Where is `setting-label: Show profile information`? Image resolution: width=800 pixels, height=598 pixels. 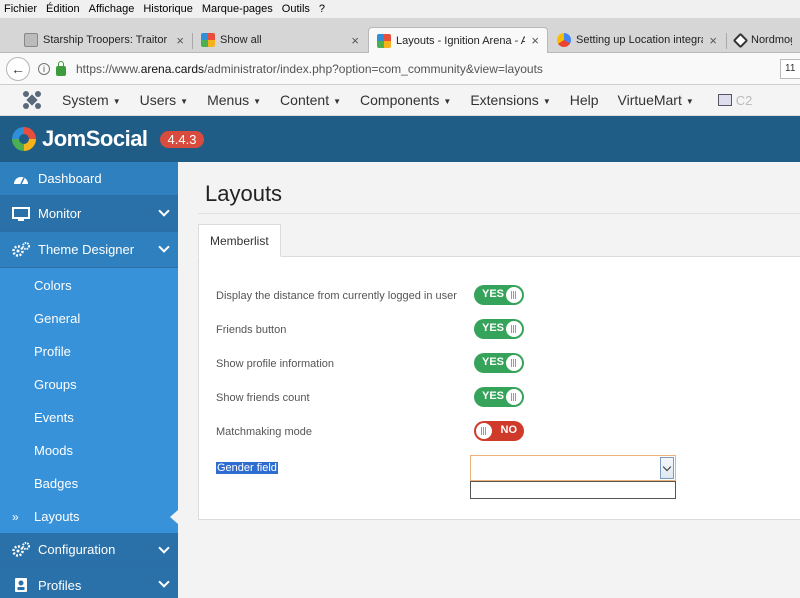
setting-label: Show profile information is located at coordinates (275, 364).